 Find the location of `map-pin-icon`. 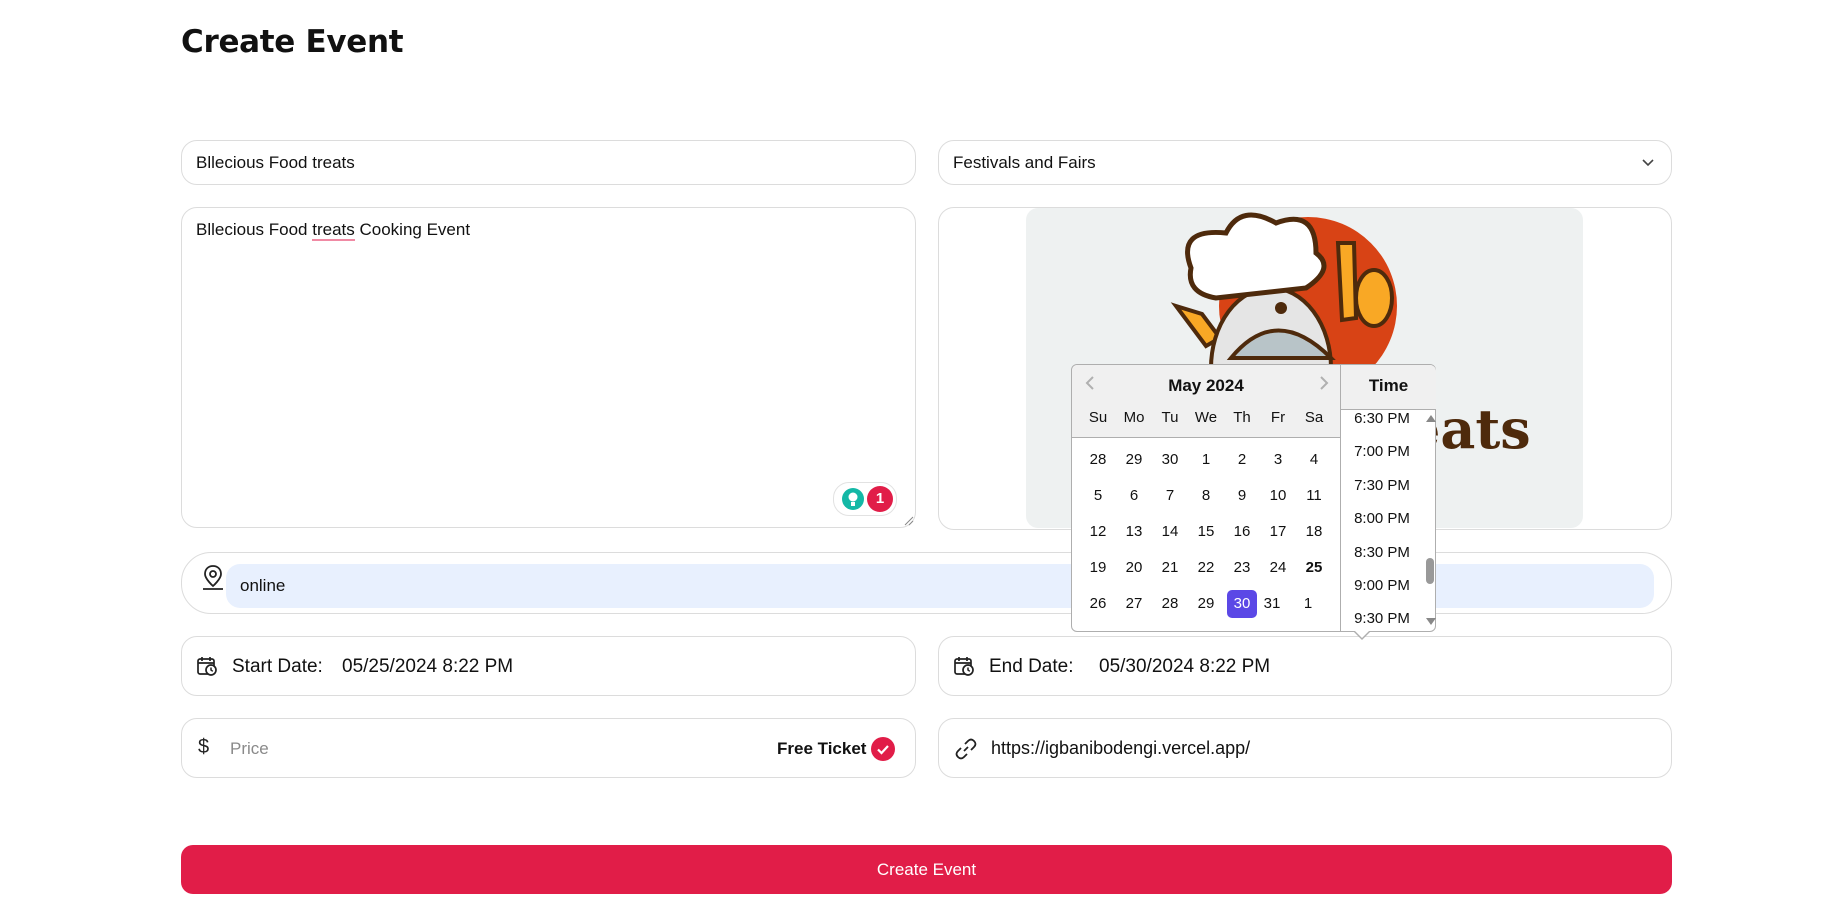

map-pin-icon is located at coordinates (213, 577).